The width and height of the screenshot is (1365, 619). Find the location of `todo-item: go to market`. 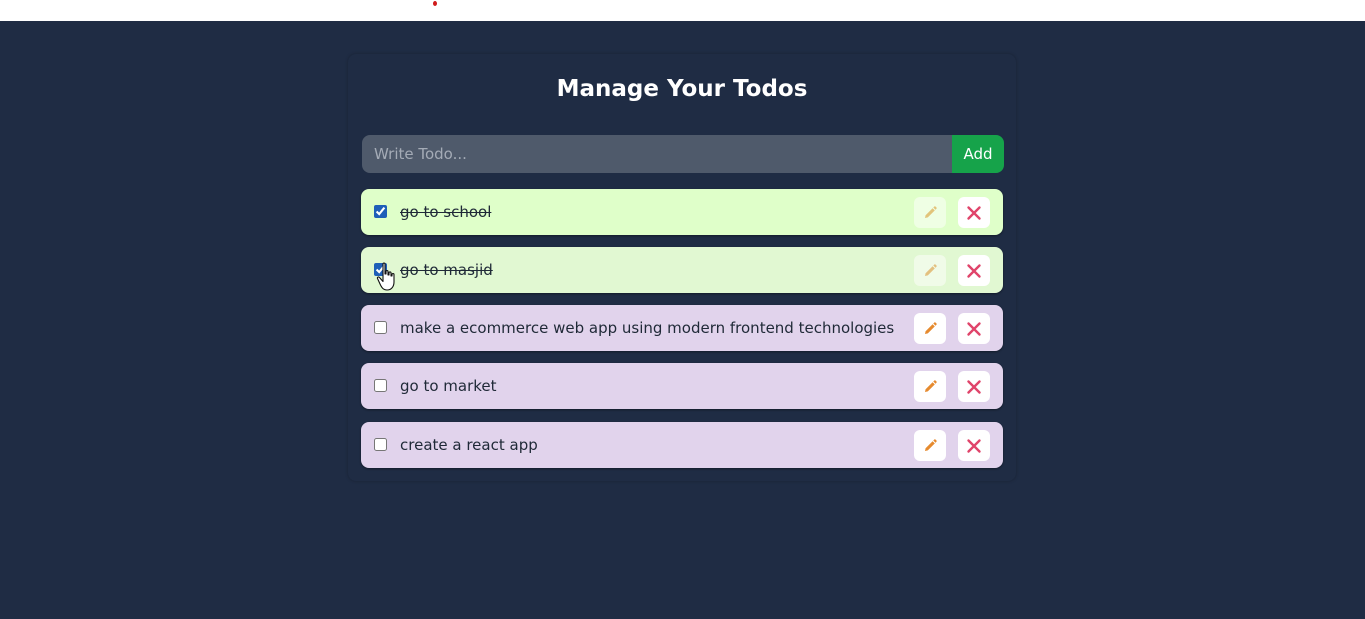

todo-item: go to market is located at coordinates (682, 386).